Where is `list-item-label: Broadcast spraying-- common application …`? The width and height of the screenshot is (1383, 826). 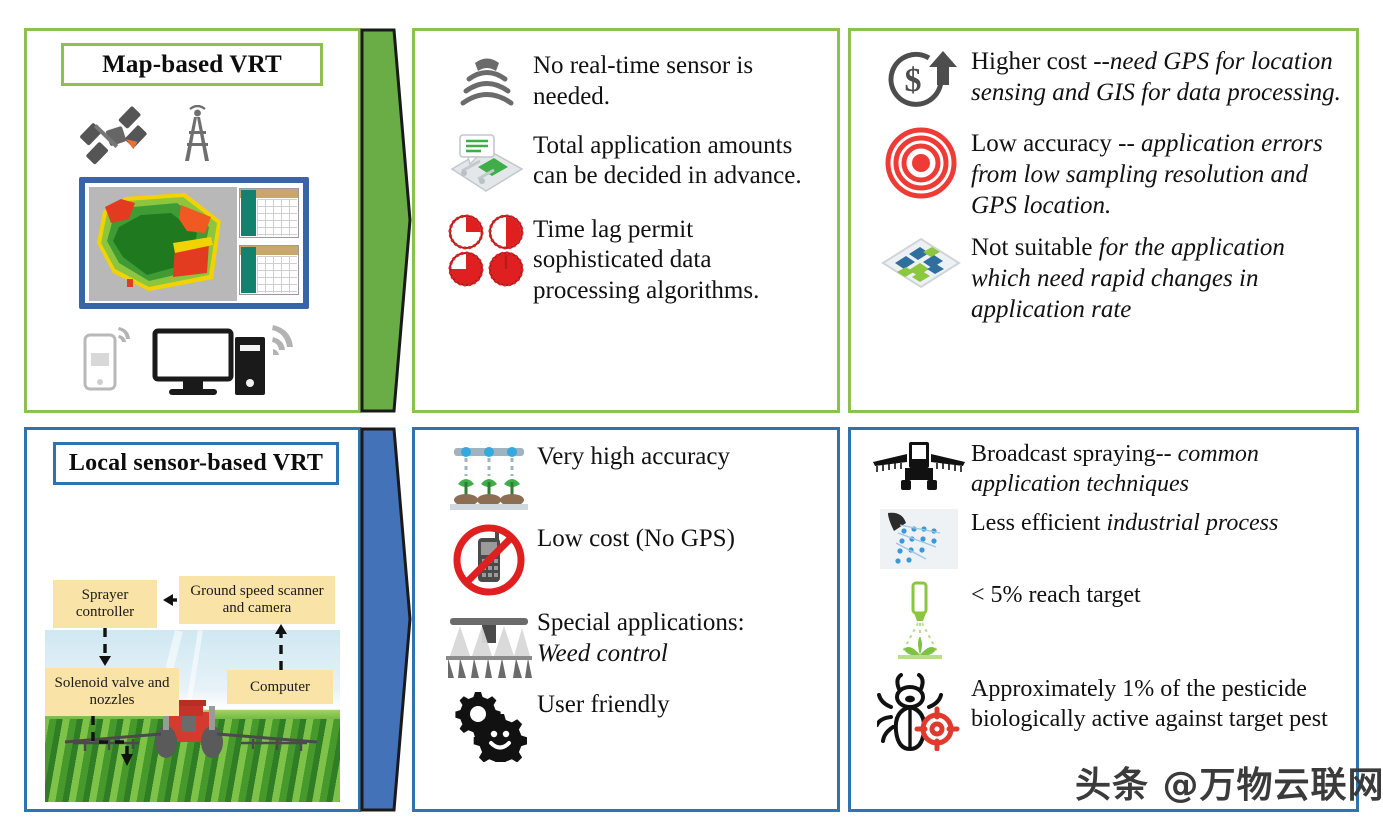
list-item-label: Broadcast spraying-- common application … is located at coordinates (1157, 468).